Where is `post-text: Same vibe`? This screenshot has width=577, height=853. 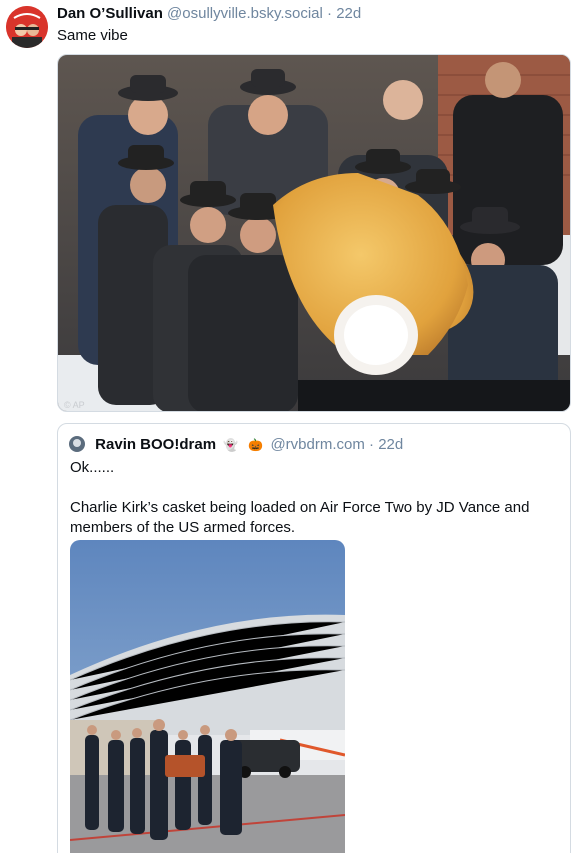 post-text: Same vibe is located at coordinates (92, 35).